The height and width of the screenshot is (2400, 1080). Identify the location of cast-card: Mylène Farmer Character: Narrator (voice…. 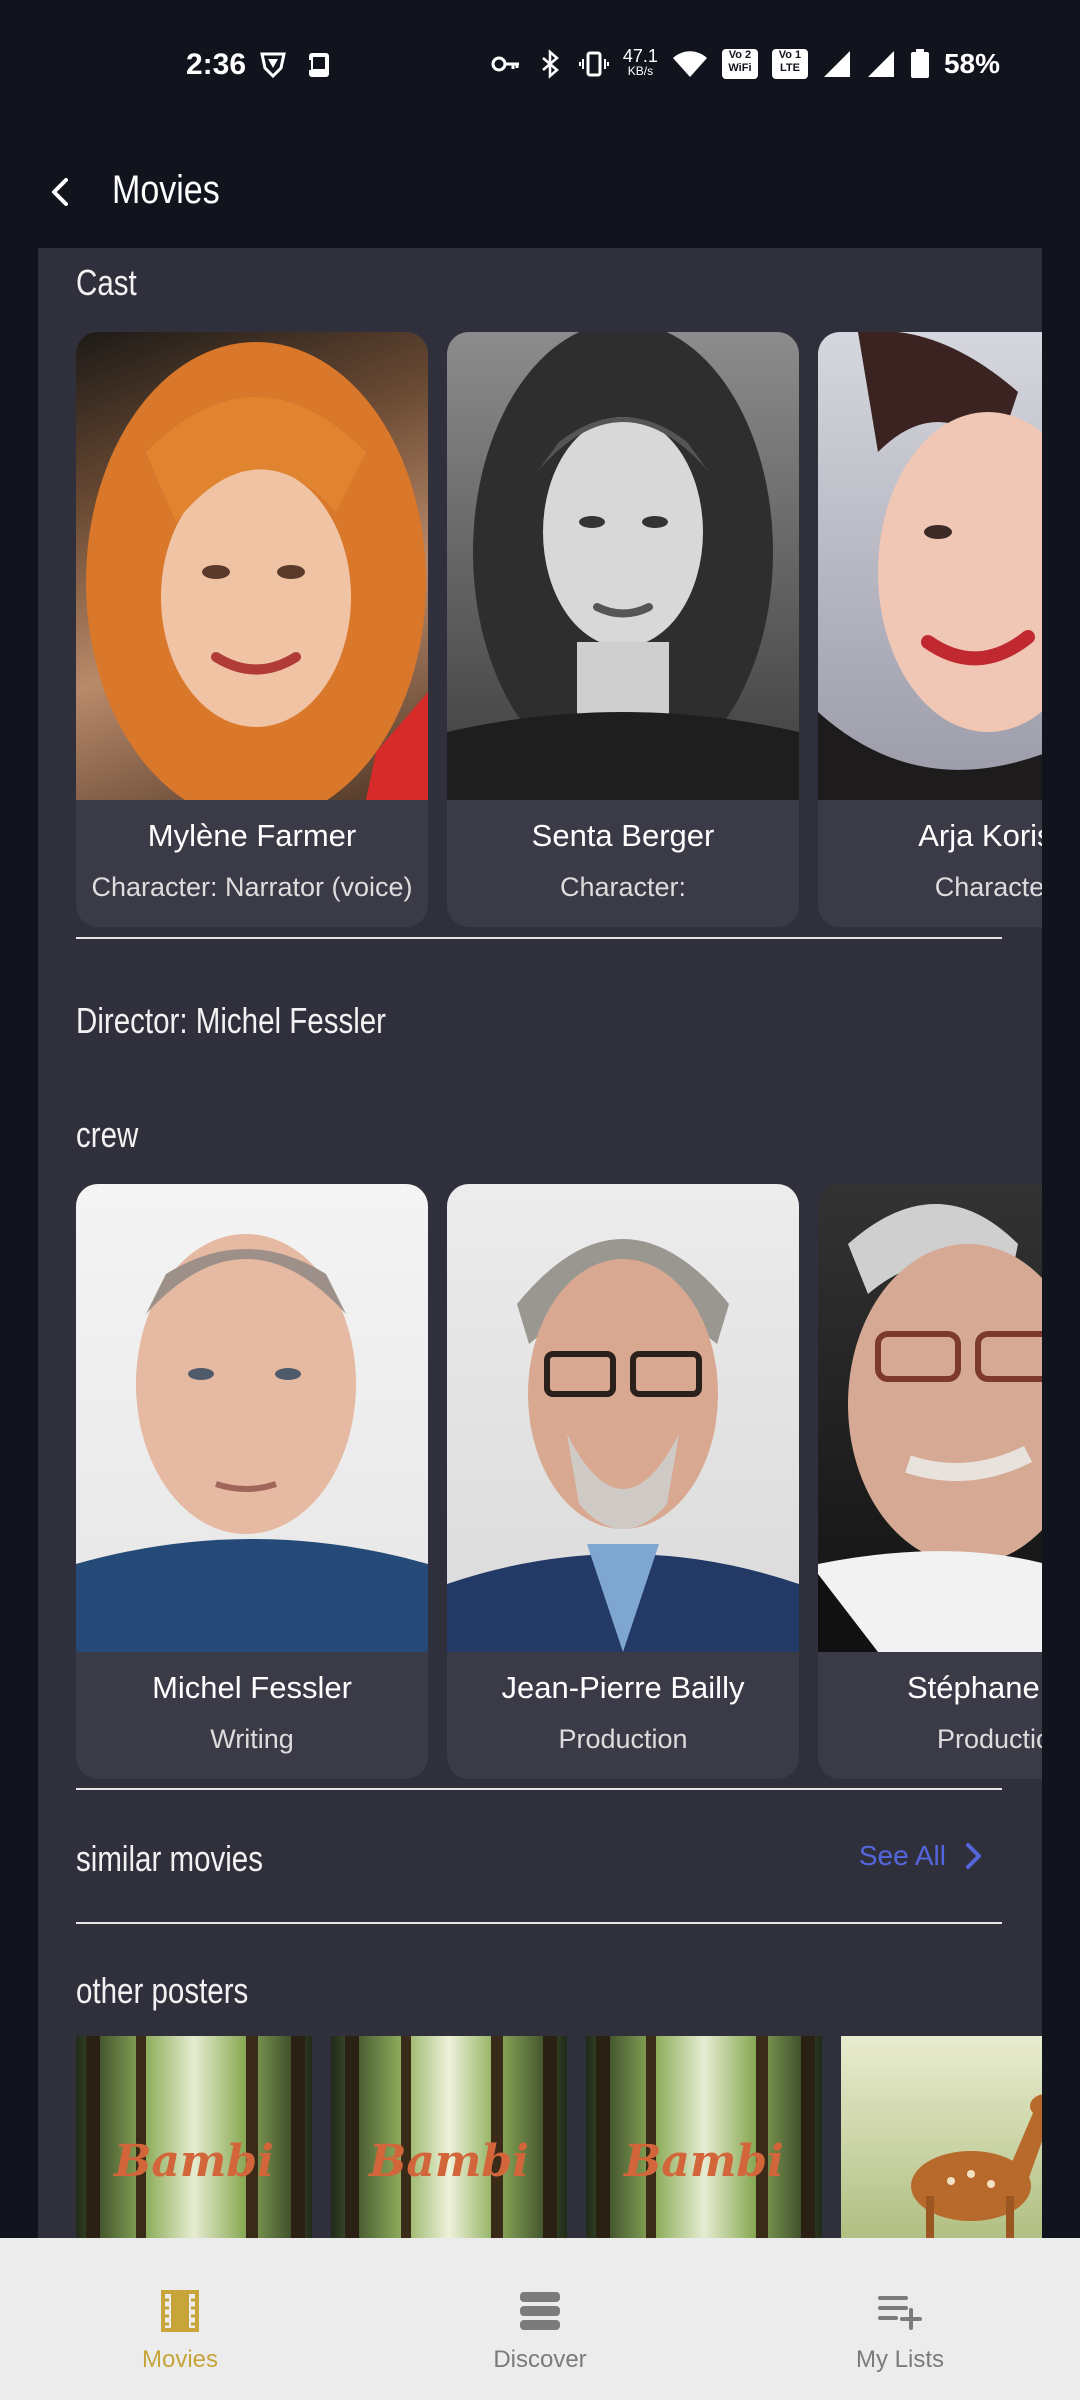
(252, 629).